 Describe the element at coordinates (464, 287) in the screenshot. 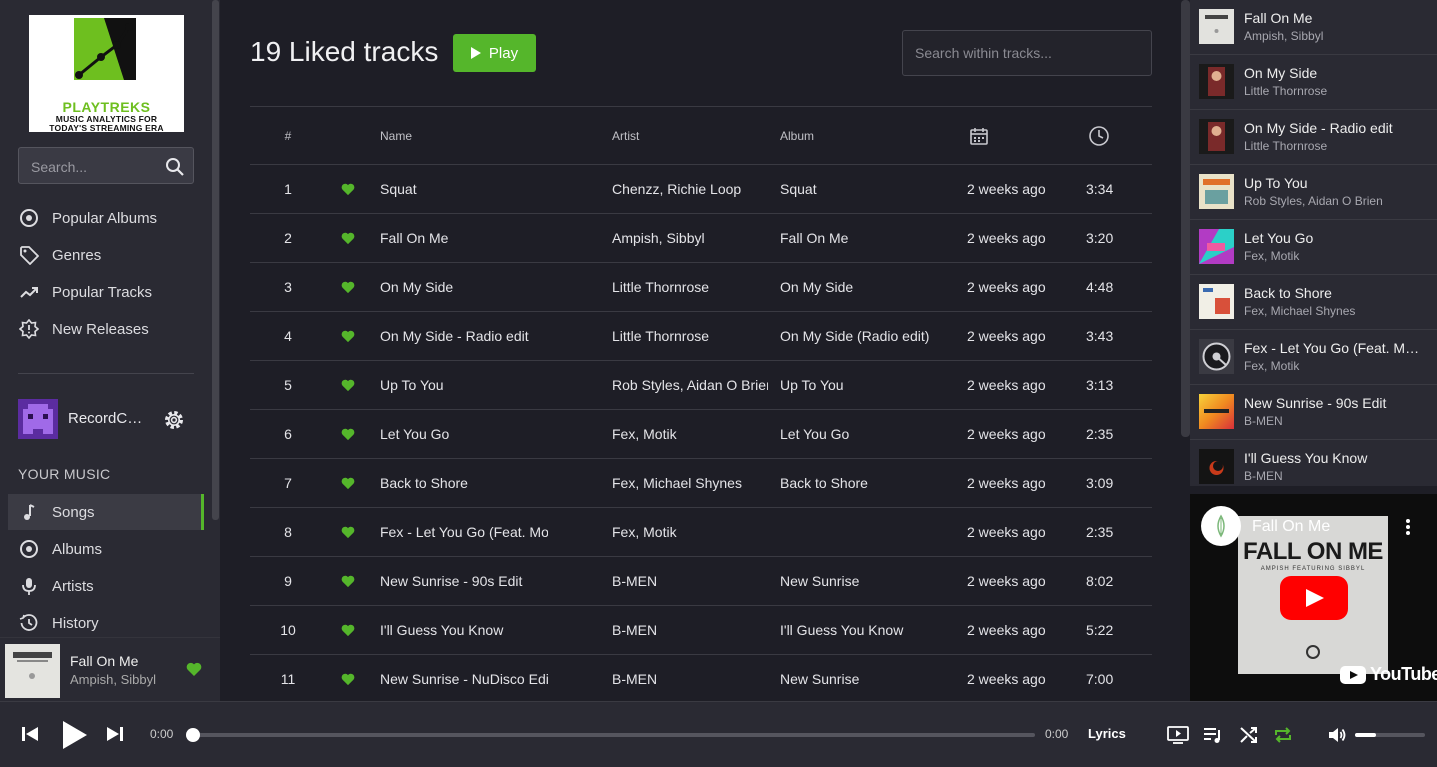

I see `track-name: On My Side` at that location.